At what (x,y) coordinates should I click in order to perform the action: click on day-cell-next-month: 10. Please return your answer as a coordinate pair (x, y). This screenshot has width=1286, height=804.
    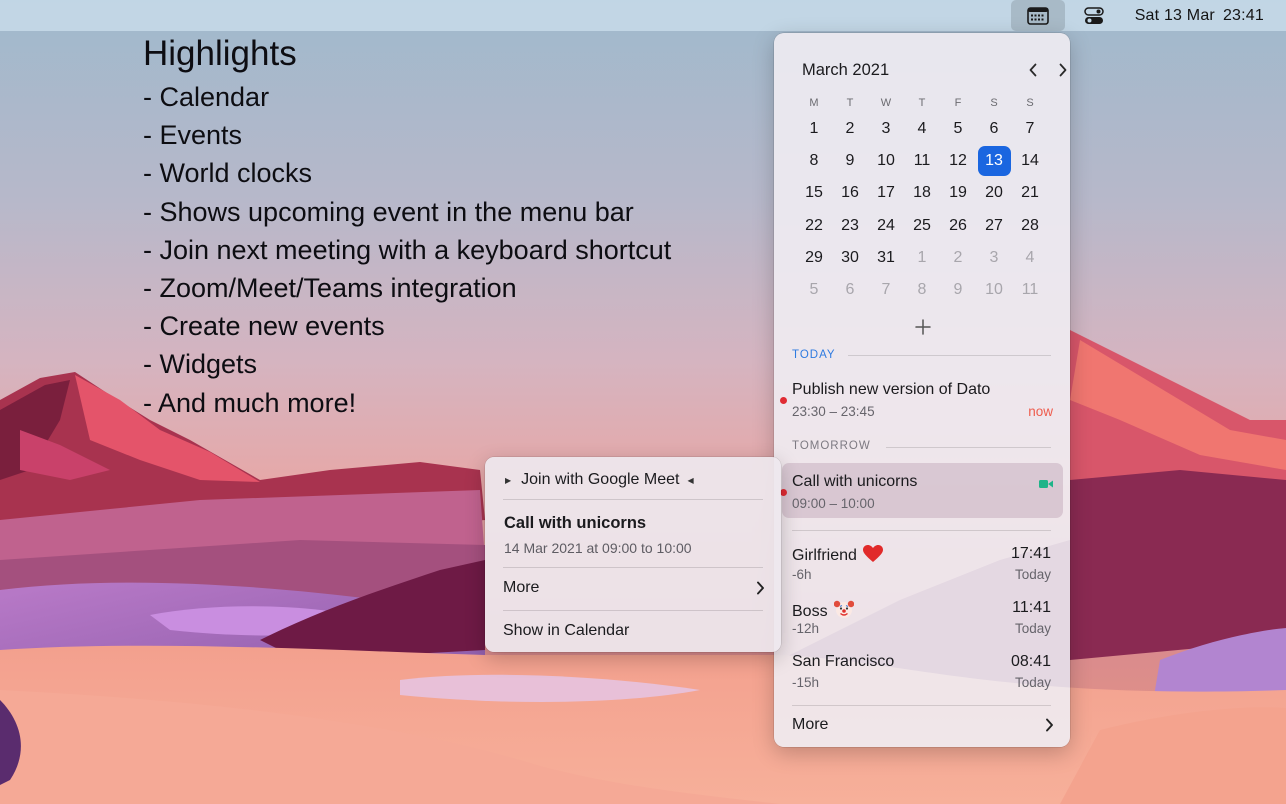
    Looking at the image, I should click on (994, 290).